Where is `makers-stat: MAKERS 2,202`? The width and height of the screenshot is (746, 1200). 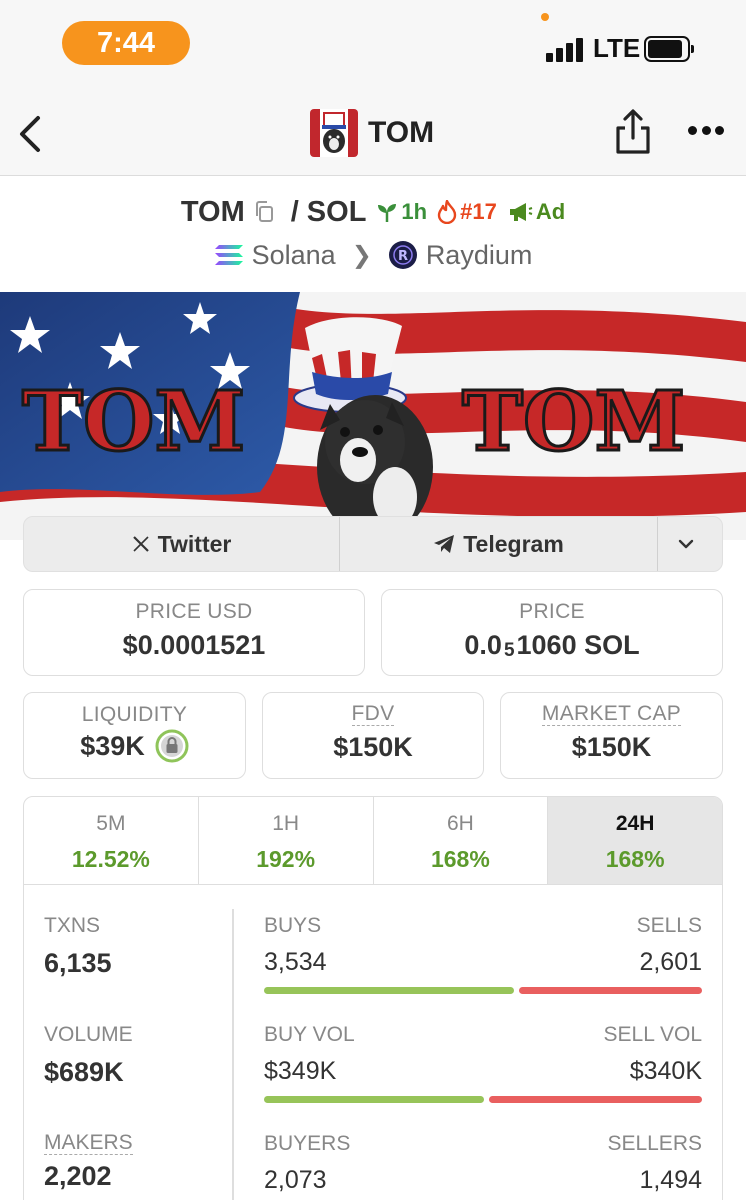
makers-stat: MAKERS 2,202 is located at coordinates (88, 1162).